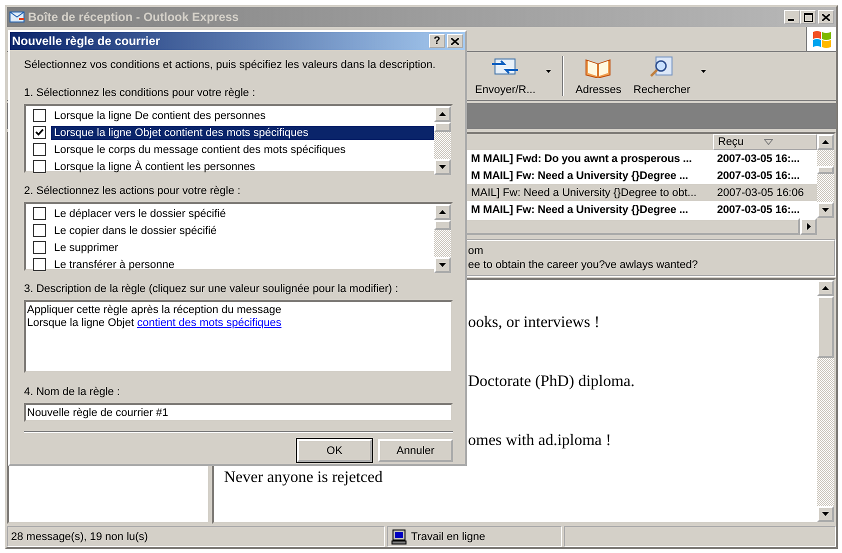 This screenshot has height=553, width=842. What do you see at coordinates (134, 17) in the screenshot?
I see `window-title: Boîte de réception - Outlook Express` at bounding box center [134, 17].